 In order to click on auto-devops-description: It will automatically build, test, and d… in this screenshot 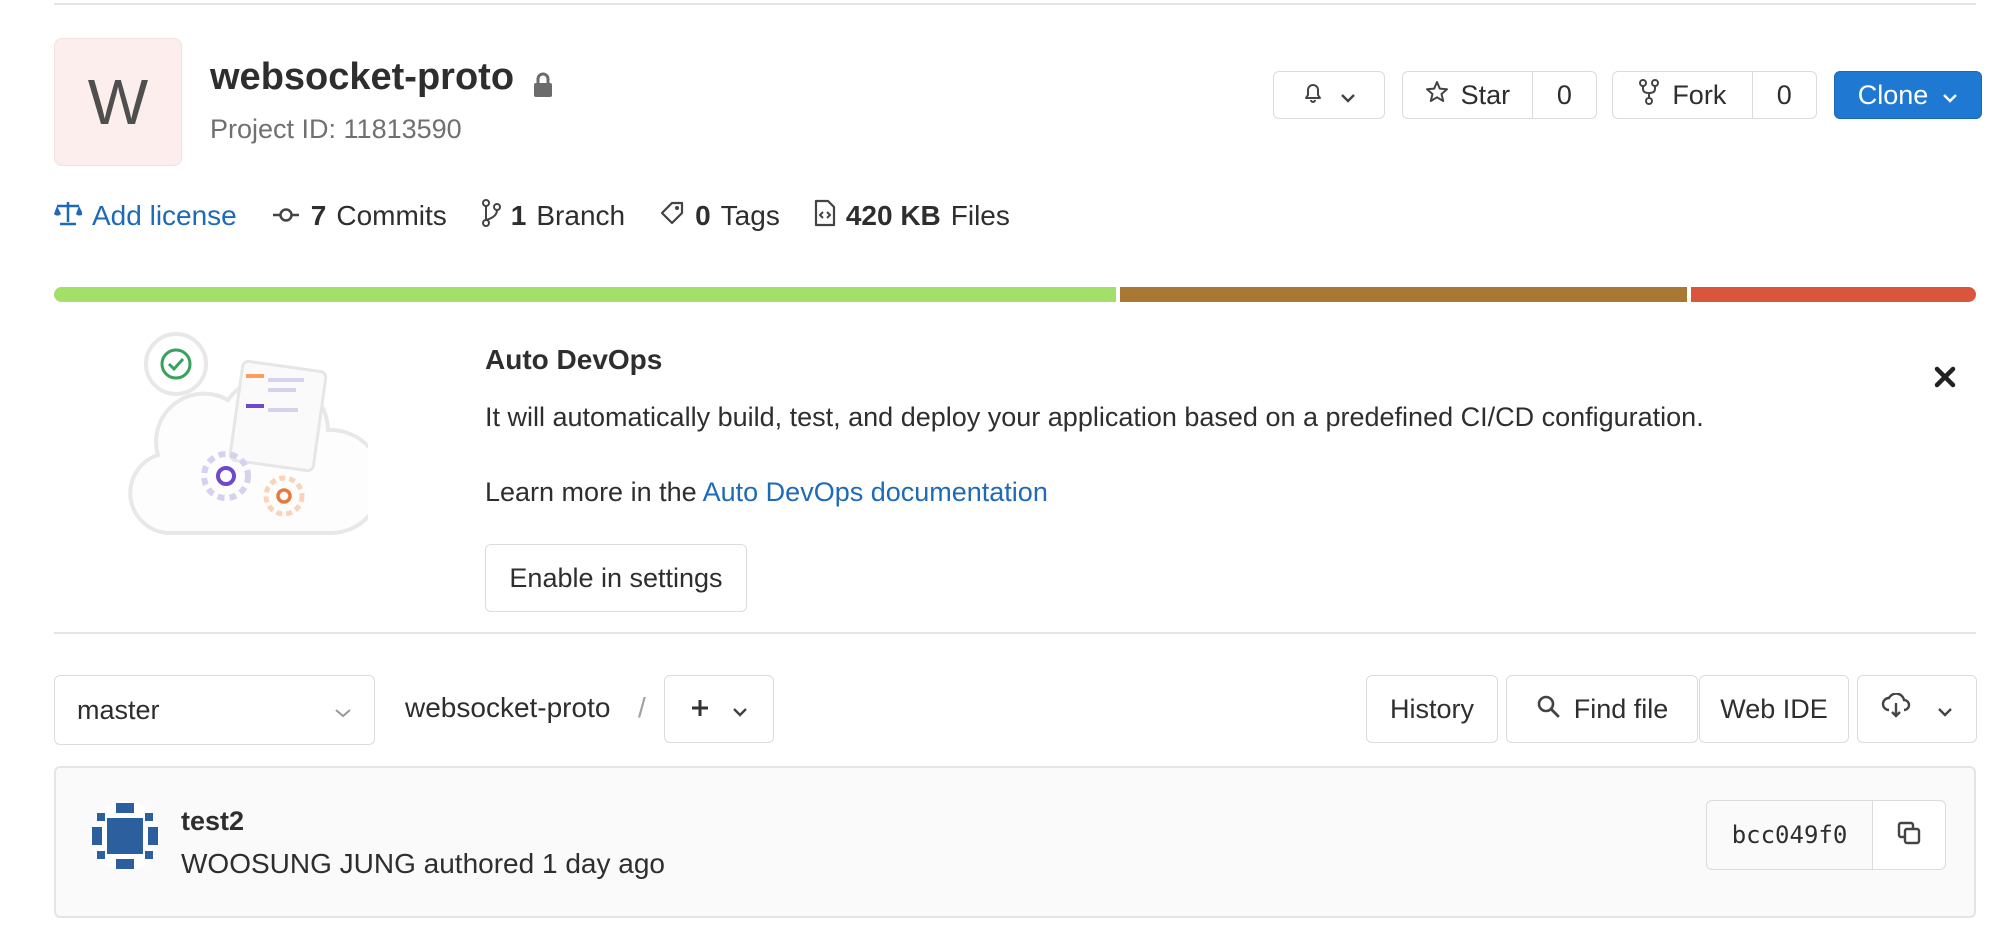, I will do `click(1094, 417)`.